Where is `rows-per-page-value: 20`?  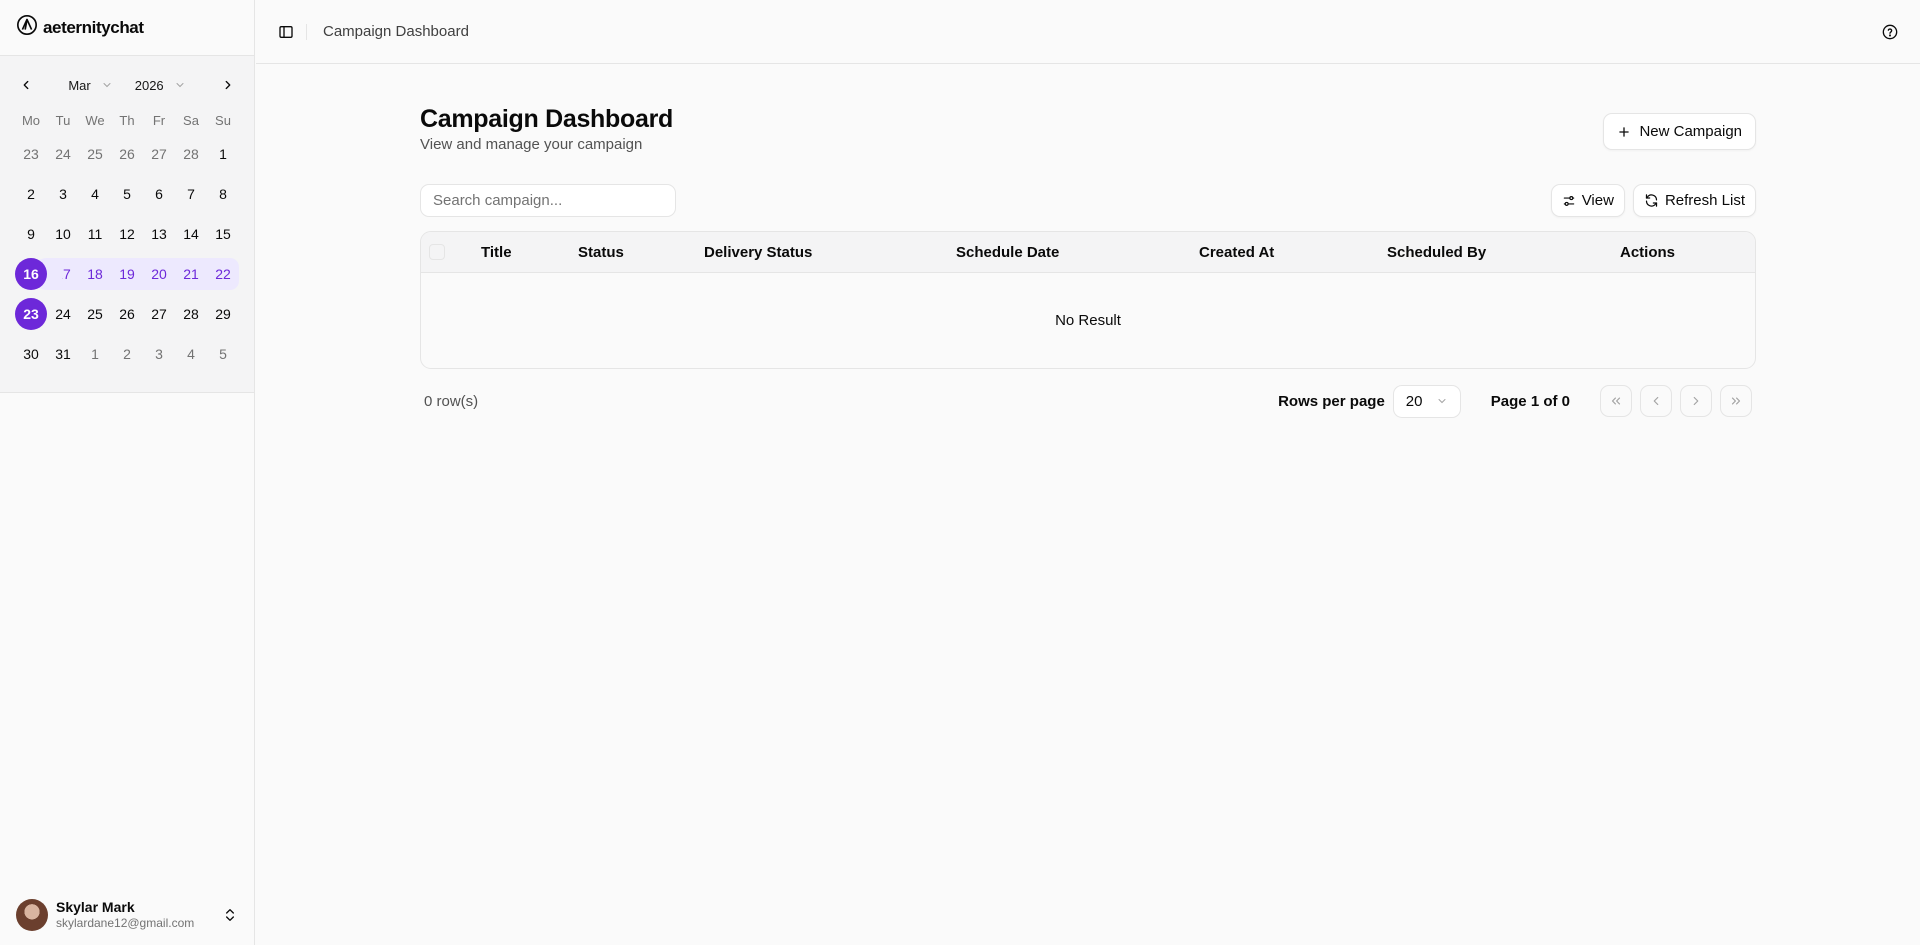
rows-per-page-value: 20 is located at coordinates (1414, 401).